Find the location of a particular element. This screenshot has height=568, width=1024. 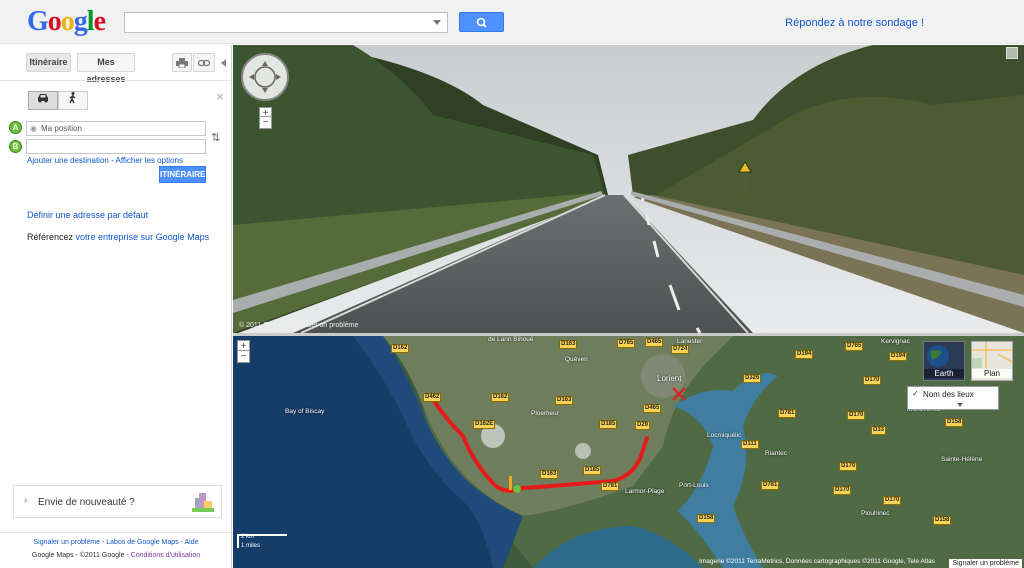

map-thumb-icon is located at coordinates (992, 355).